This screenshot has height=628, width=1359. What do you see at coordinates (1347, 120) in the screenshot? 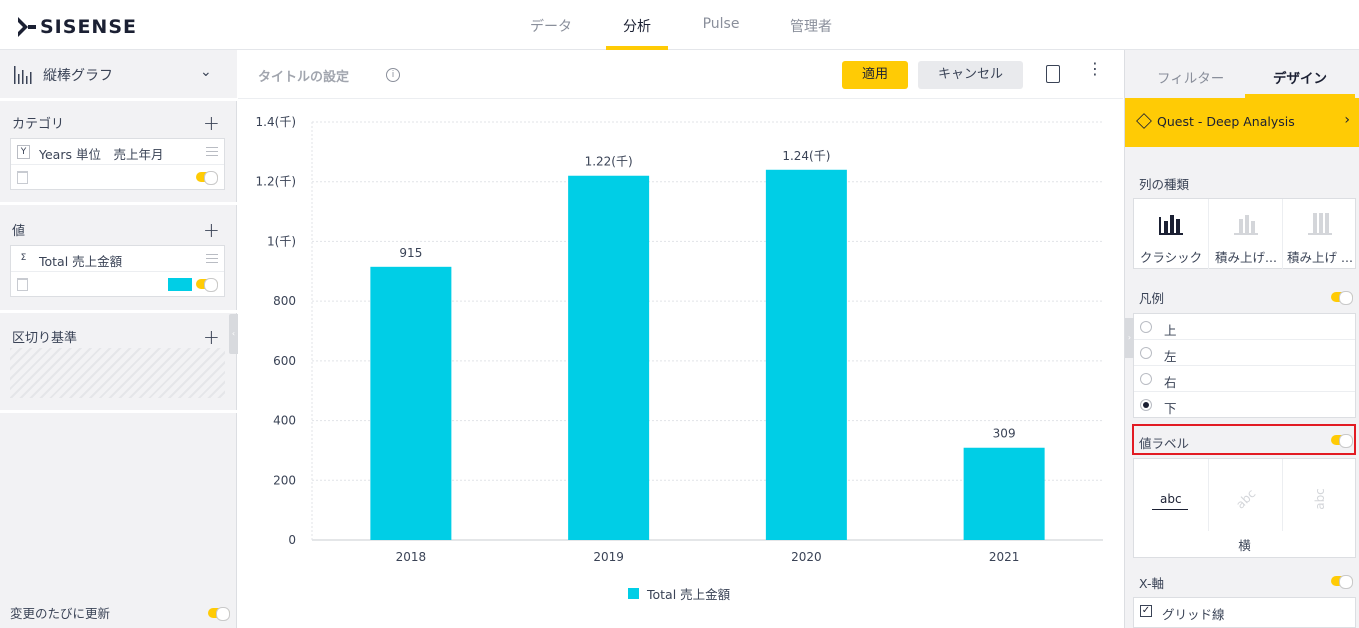
I see `chevron-right-icon: ›` at bounding box center [1347, 120].